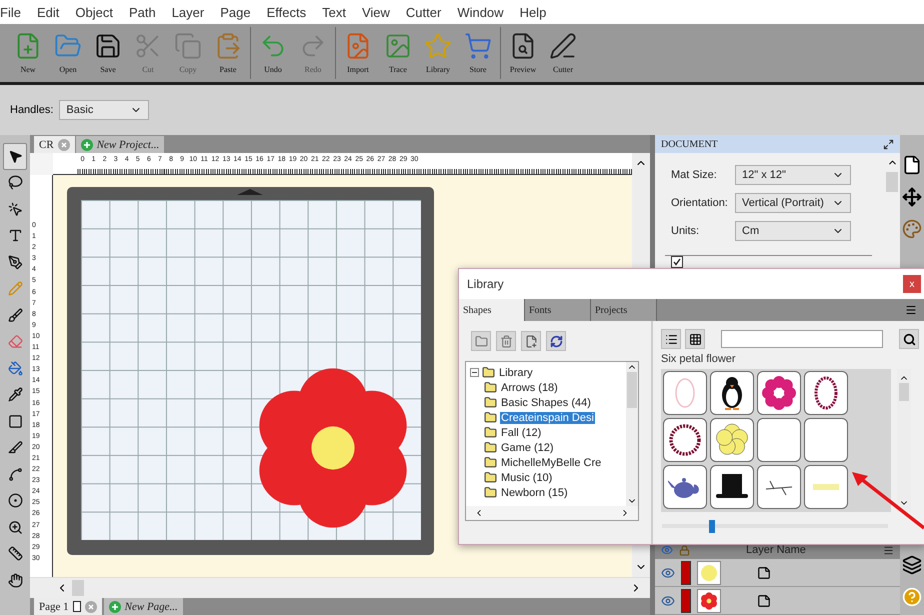 The width and height of the screenshot is (924, 615). I want to click on library-tab: Shapes, so click(492, 310).